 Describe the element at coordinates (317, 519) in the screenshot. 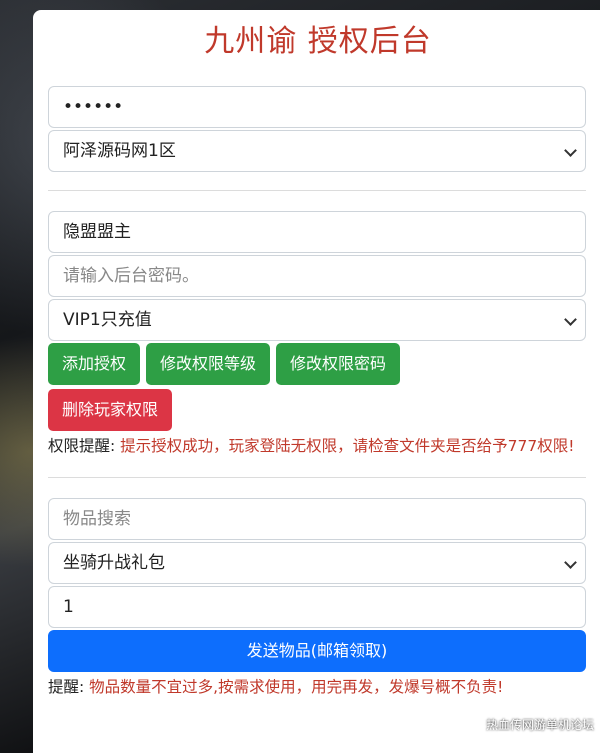

I see `item-search-input: 物品搜索` at that location.